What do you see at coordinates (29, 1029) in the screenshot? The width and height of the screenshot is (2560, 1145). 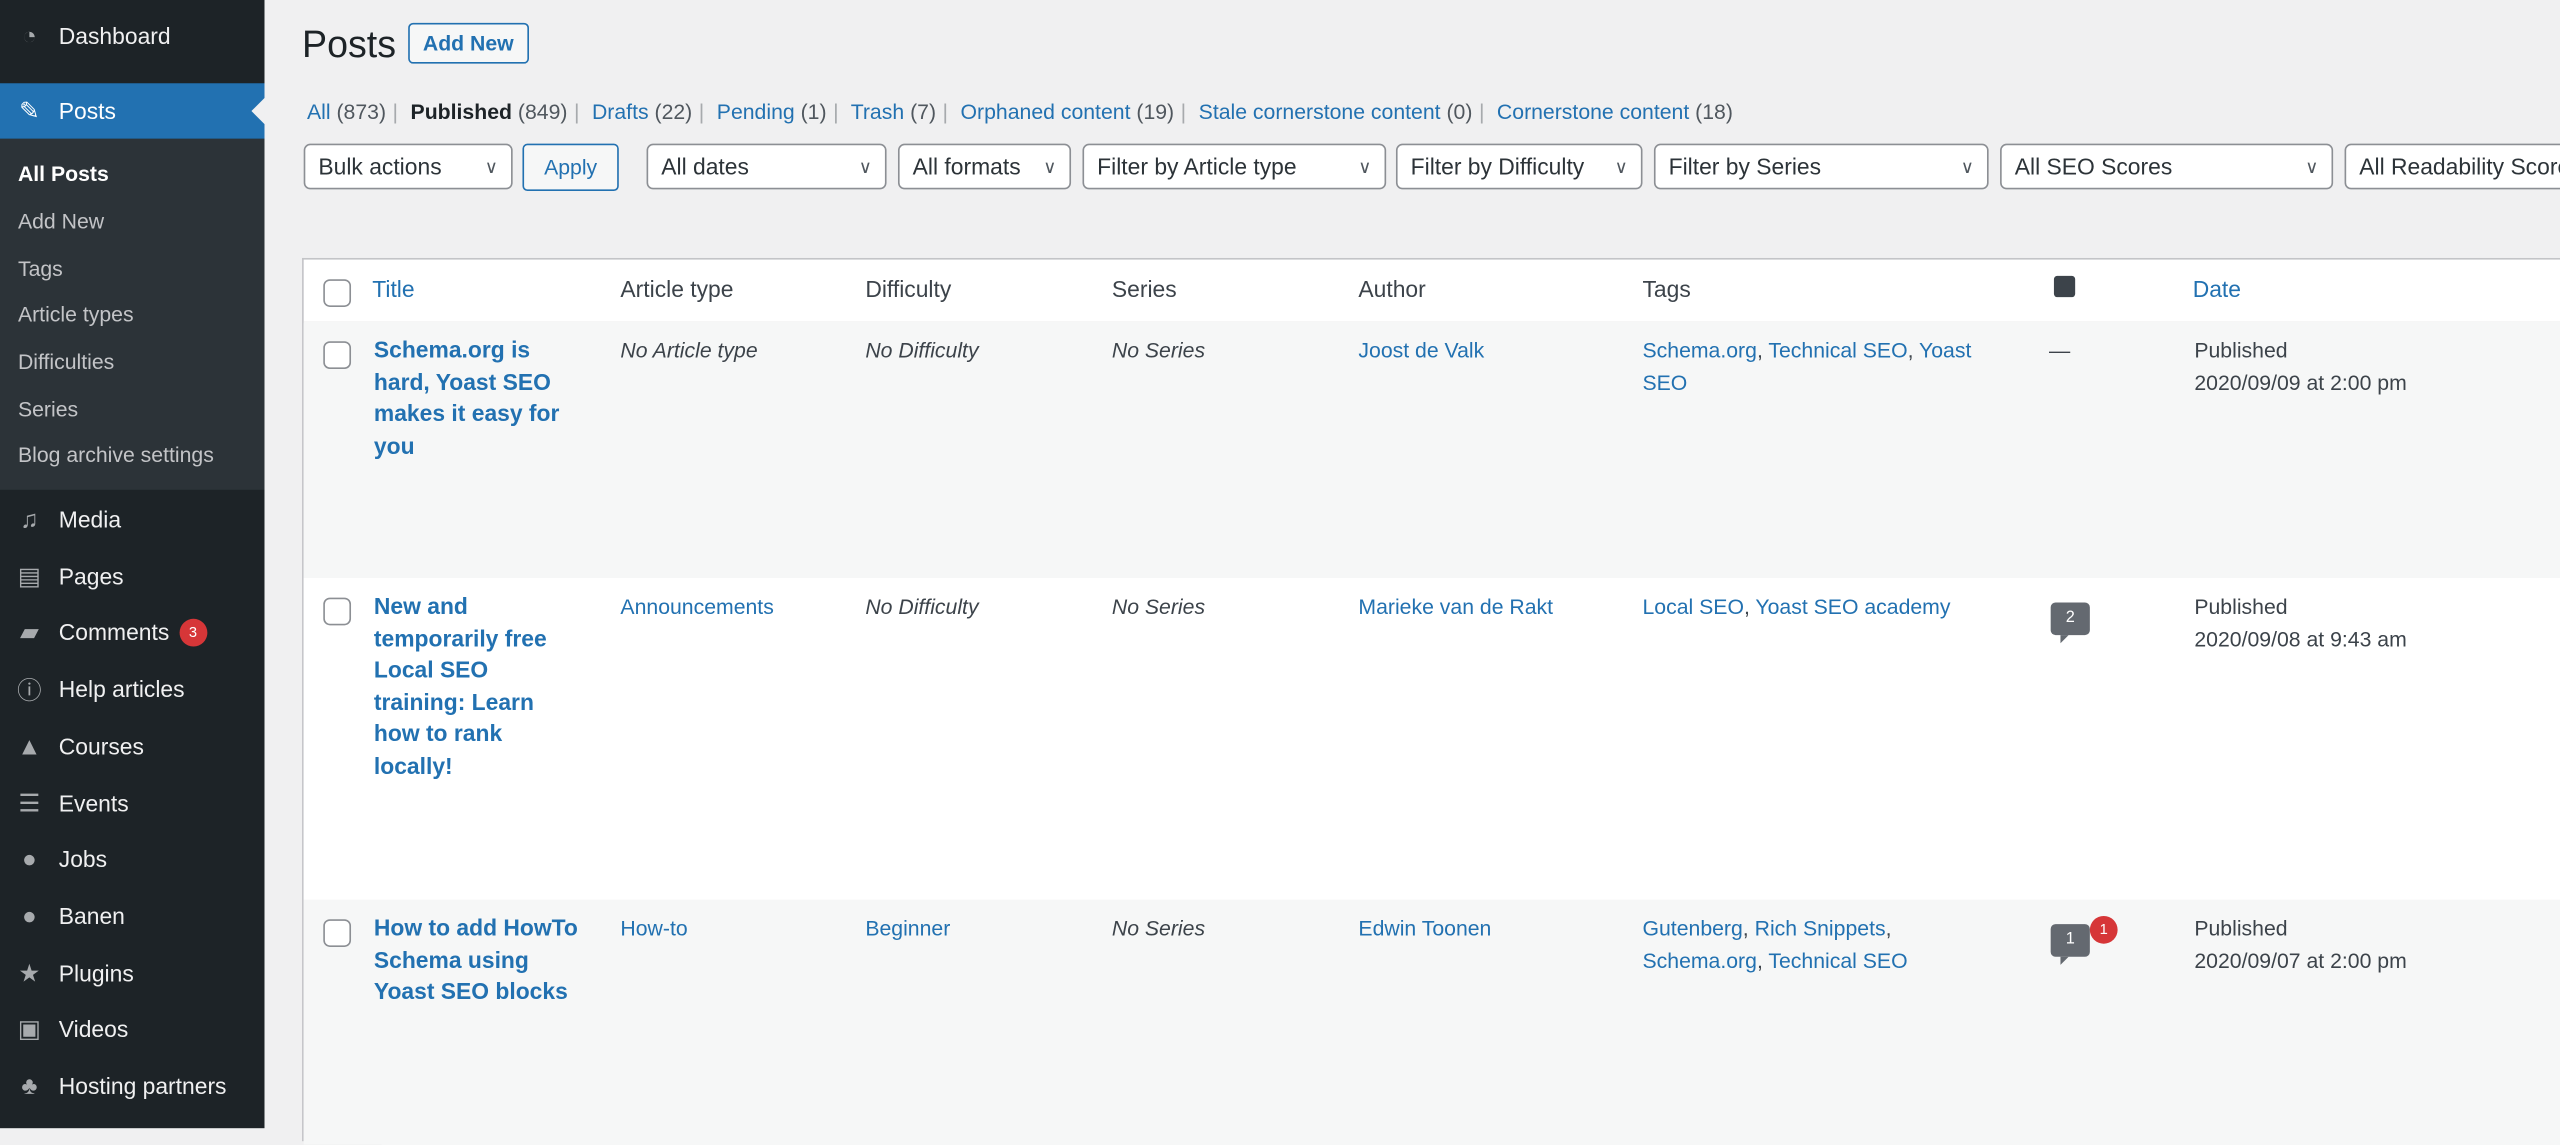 I see `video-icon: ▣` at bounding box center [29, 1029].